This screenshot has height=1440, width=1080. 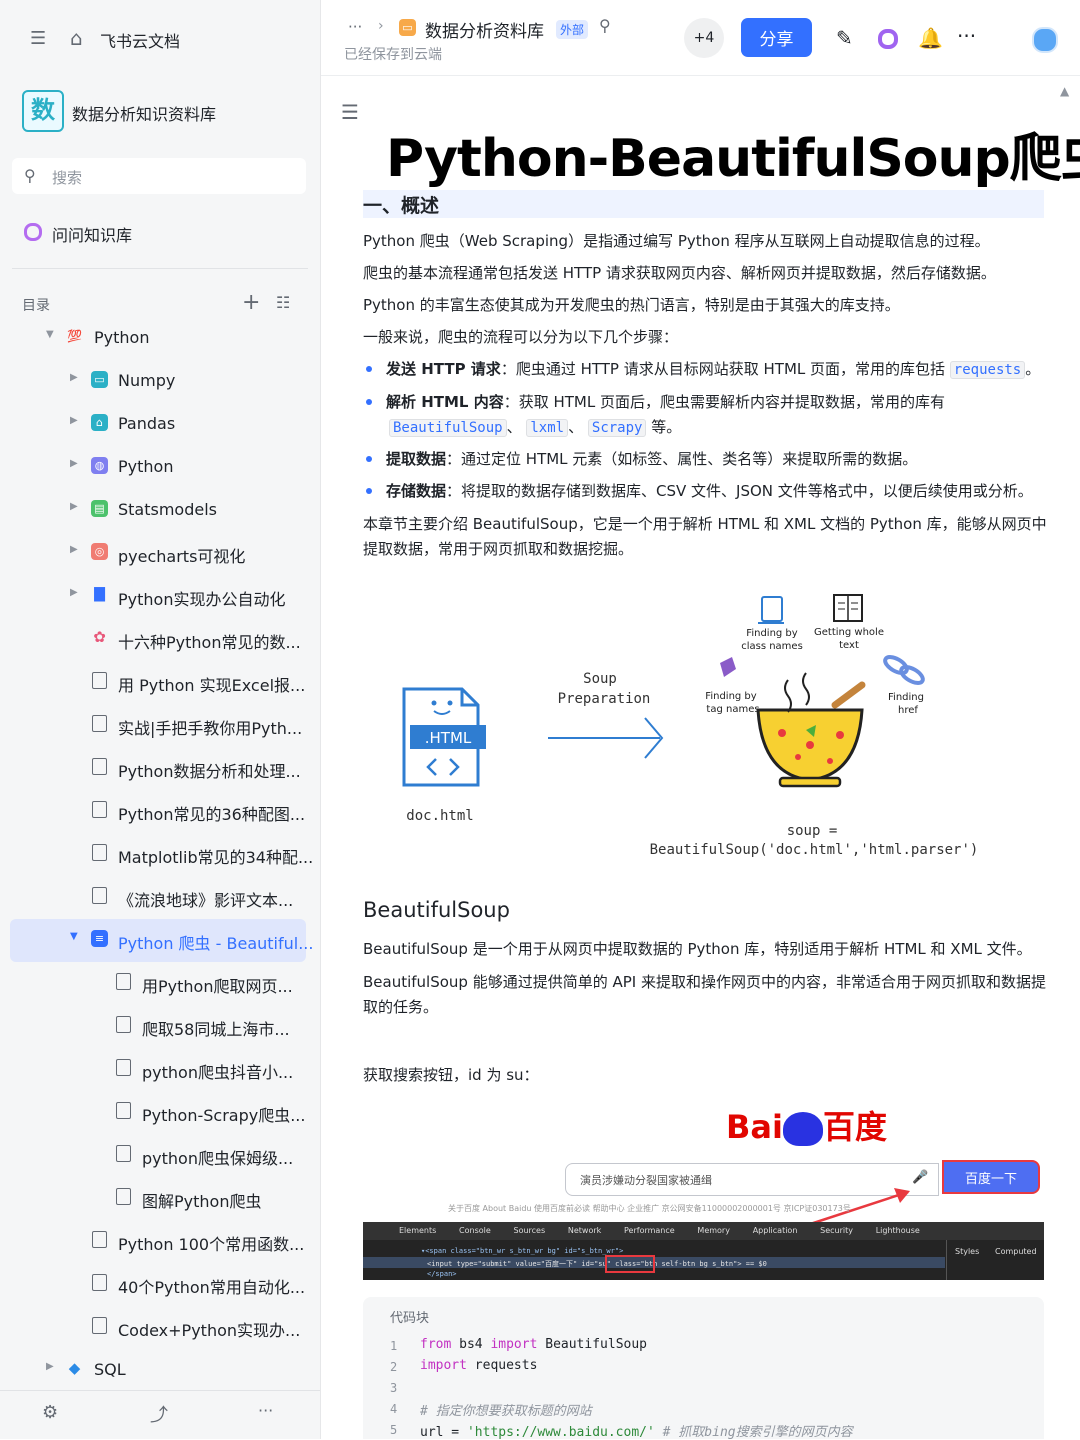 I want to click on line-number: 3, so click(x=394, y=1388).